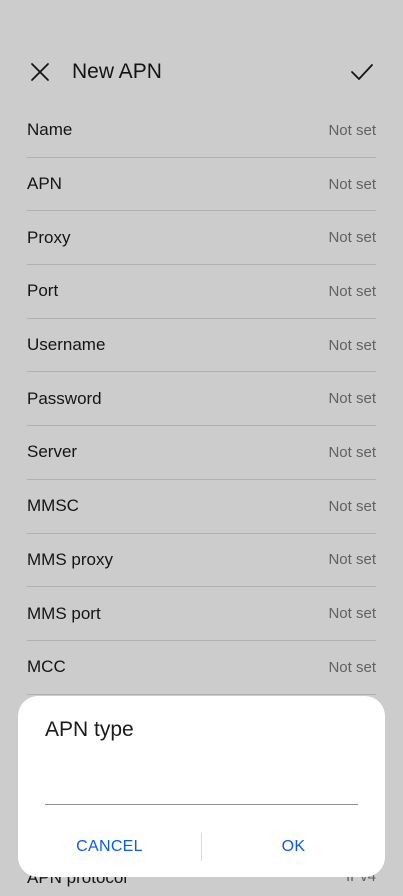 The width and height of the screenshot is (403, 896). What do you see at coordinates (109, 847) in the screenshot?
I see `cancel-button: CANCEL` at bounding box center [109, 847].